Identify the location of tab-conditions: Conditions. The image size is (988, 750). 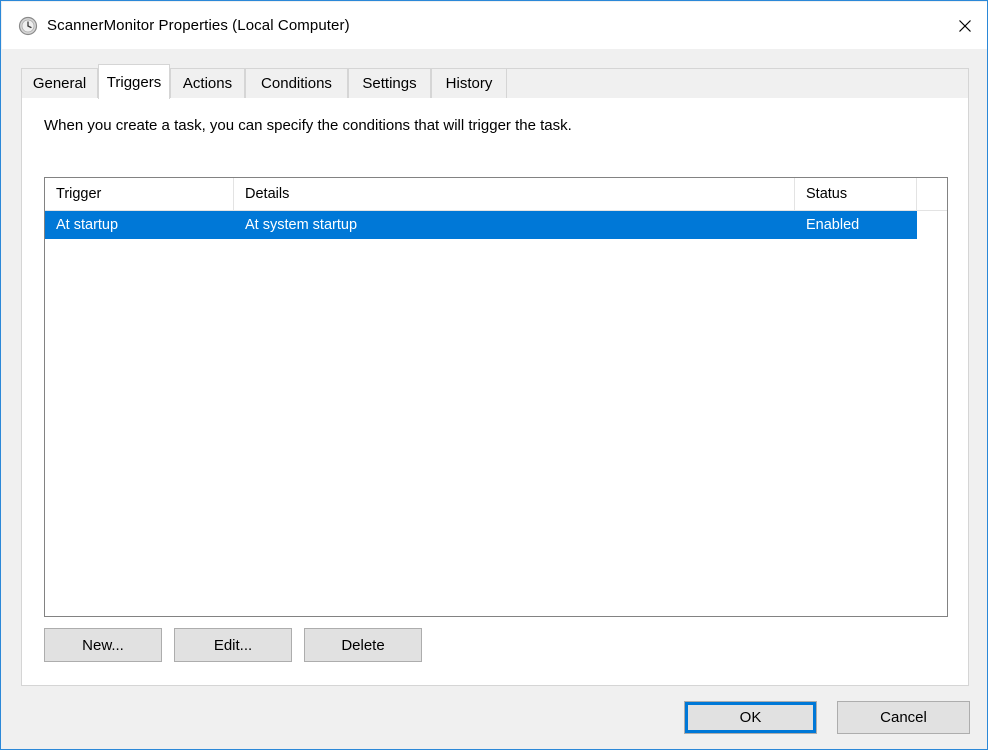
(296, 83).